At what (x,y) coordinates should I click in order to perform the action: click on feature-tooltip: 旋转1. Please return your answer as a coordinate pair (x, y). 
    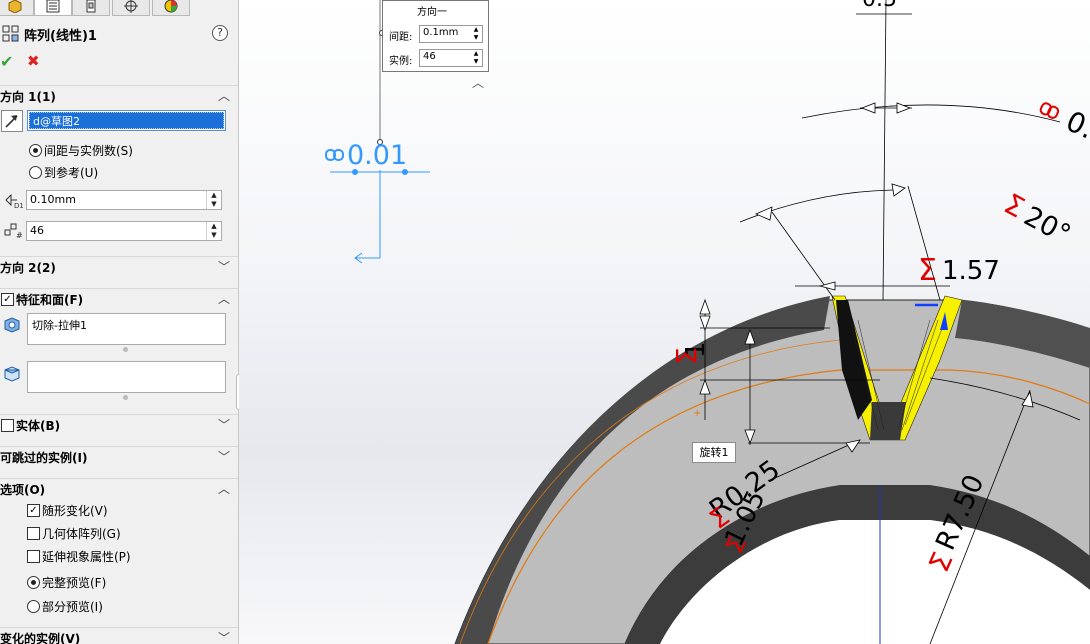
    Looking at the image, I should click on (714, 452).